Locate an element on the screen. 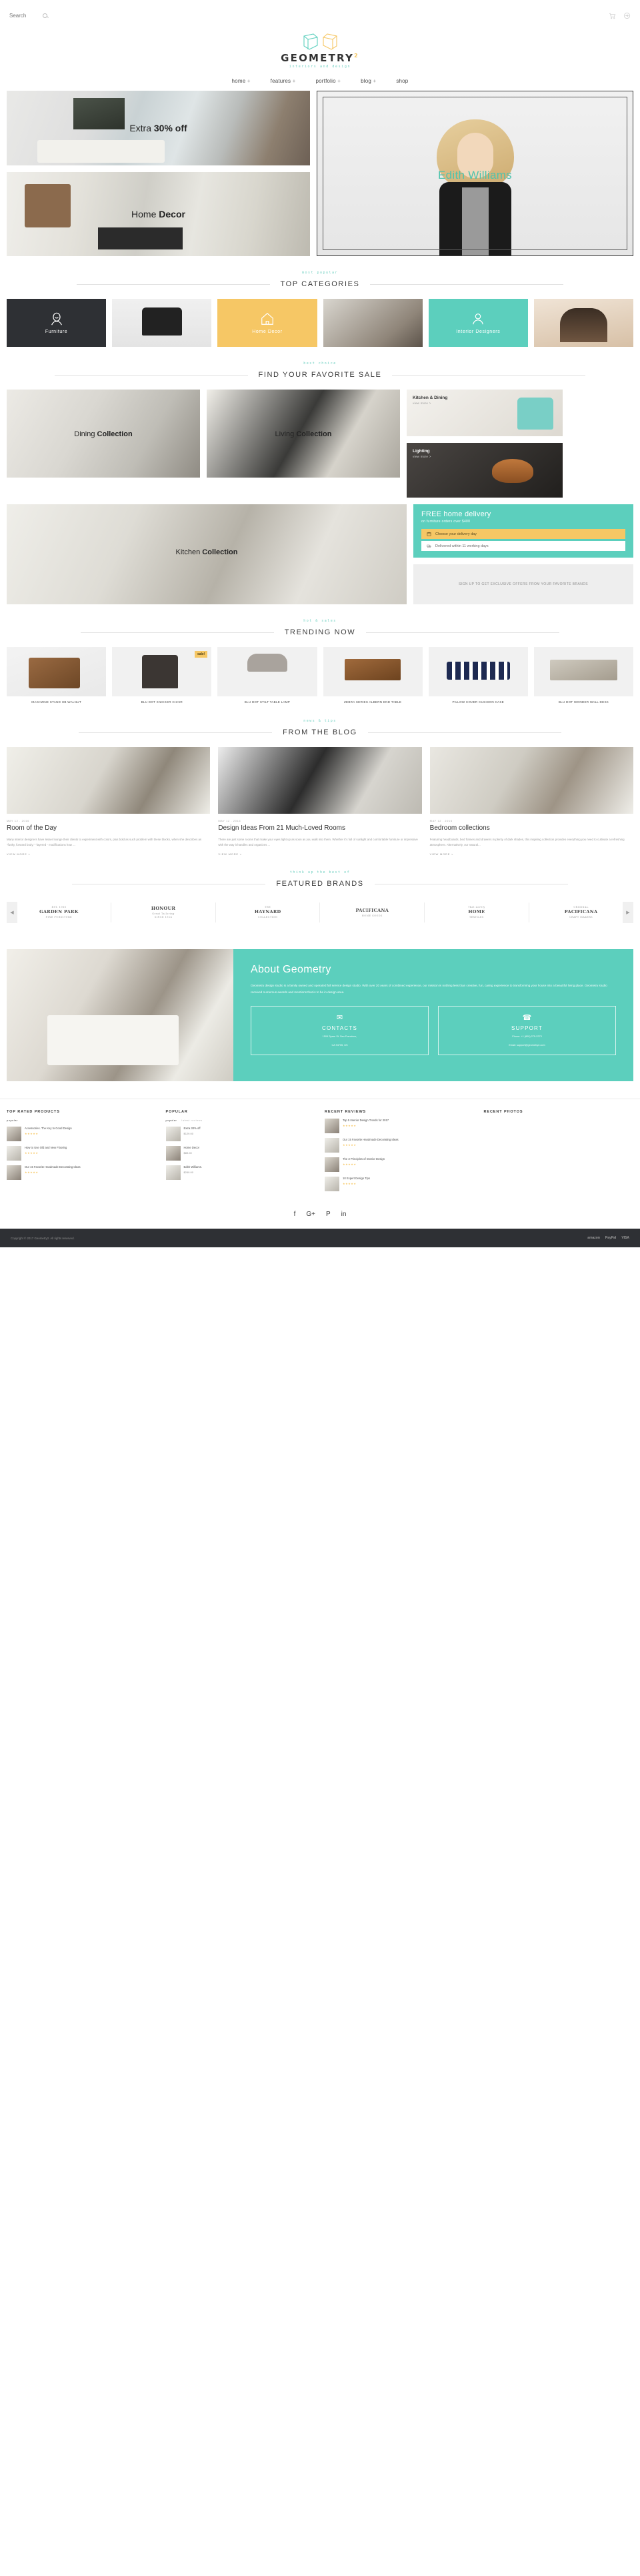 This screenshot has height=2576, width=640. category-furniture: Furniture is located at coordinates (57, 323).